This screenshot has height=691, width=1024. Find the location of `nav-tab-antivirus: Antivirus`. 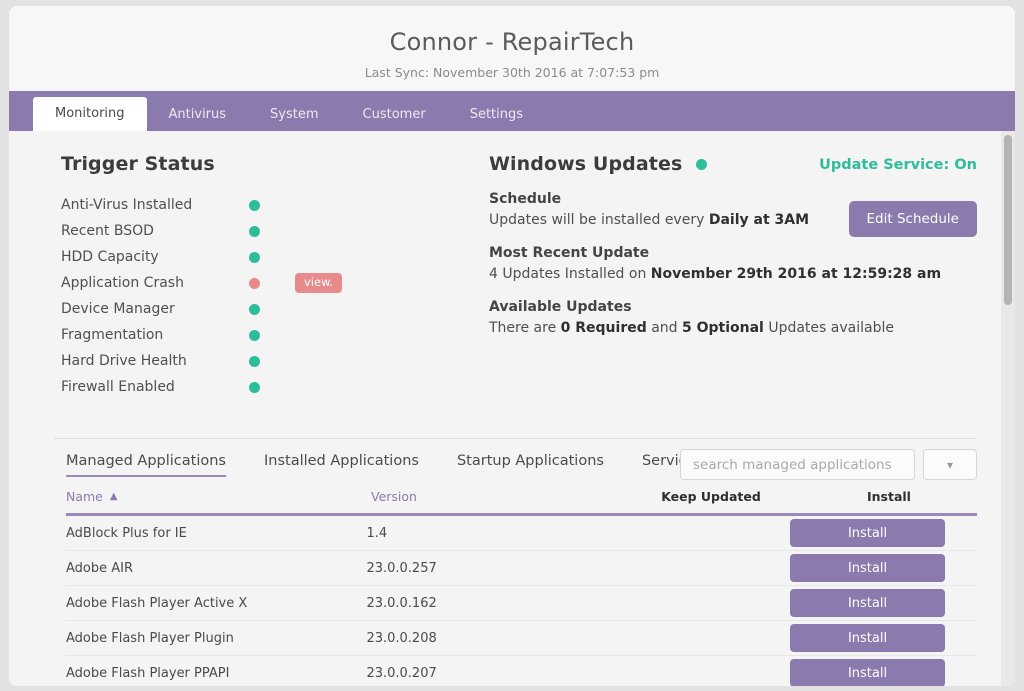

nav-tab-antivirus: Antivirus is located at coordinates (198, 115).